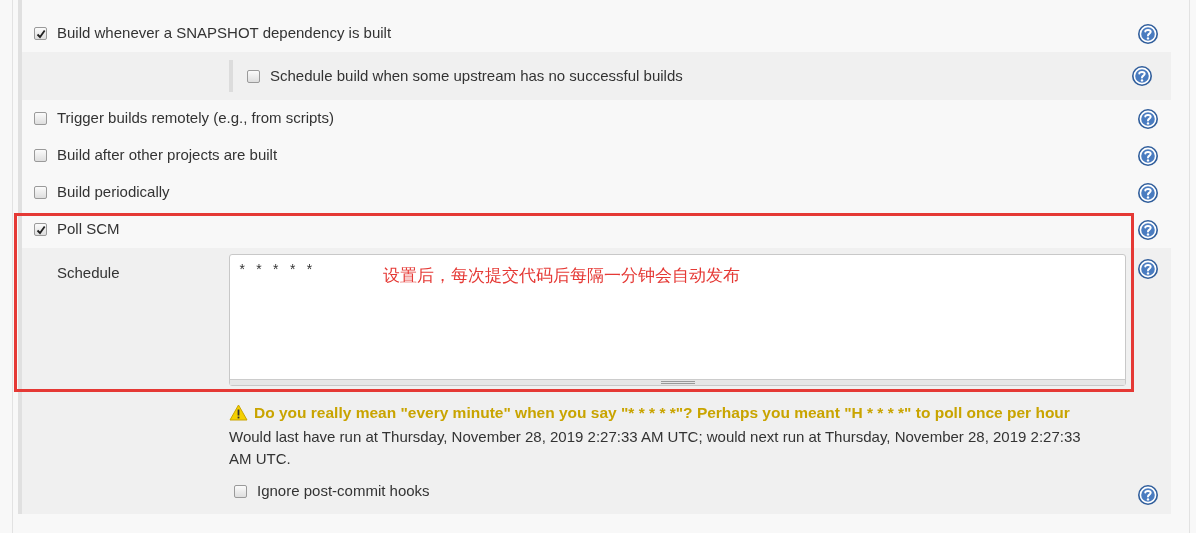 This screenshot has height=533, width=1196. Describe the element at coordinates (343, 491) in the screenshot. I see `checkbox-label: Ignore post-commit hooks` at that location.